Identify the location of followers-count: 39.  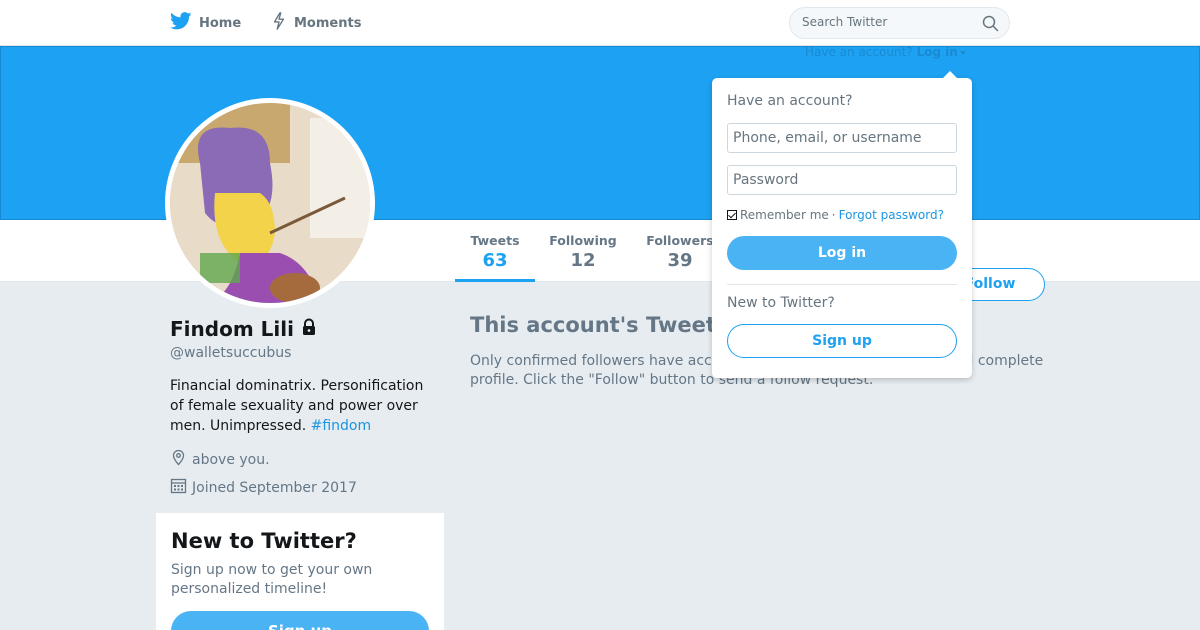
(680, 260).